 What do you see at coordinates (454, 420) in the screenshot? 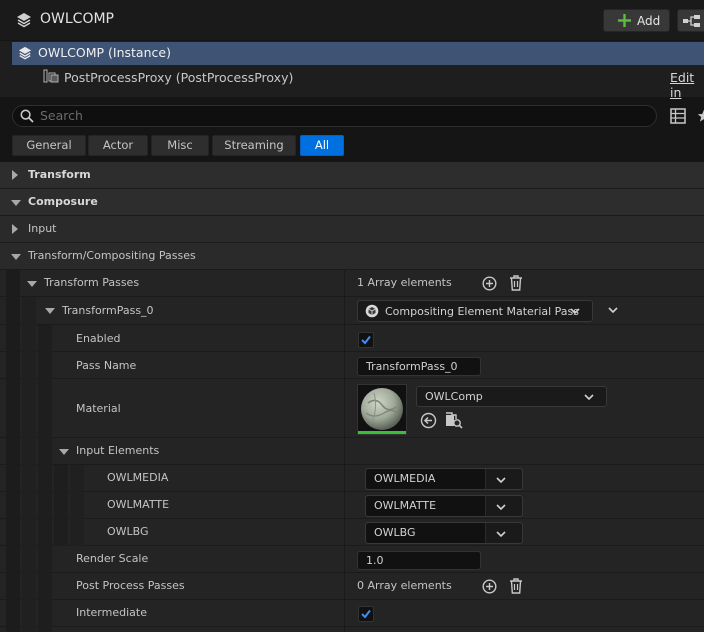
I see `browse-asset-icon` at bounding box center [454, 420].